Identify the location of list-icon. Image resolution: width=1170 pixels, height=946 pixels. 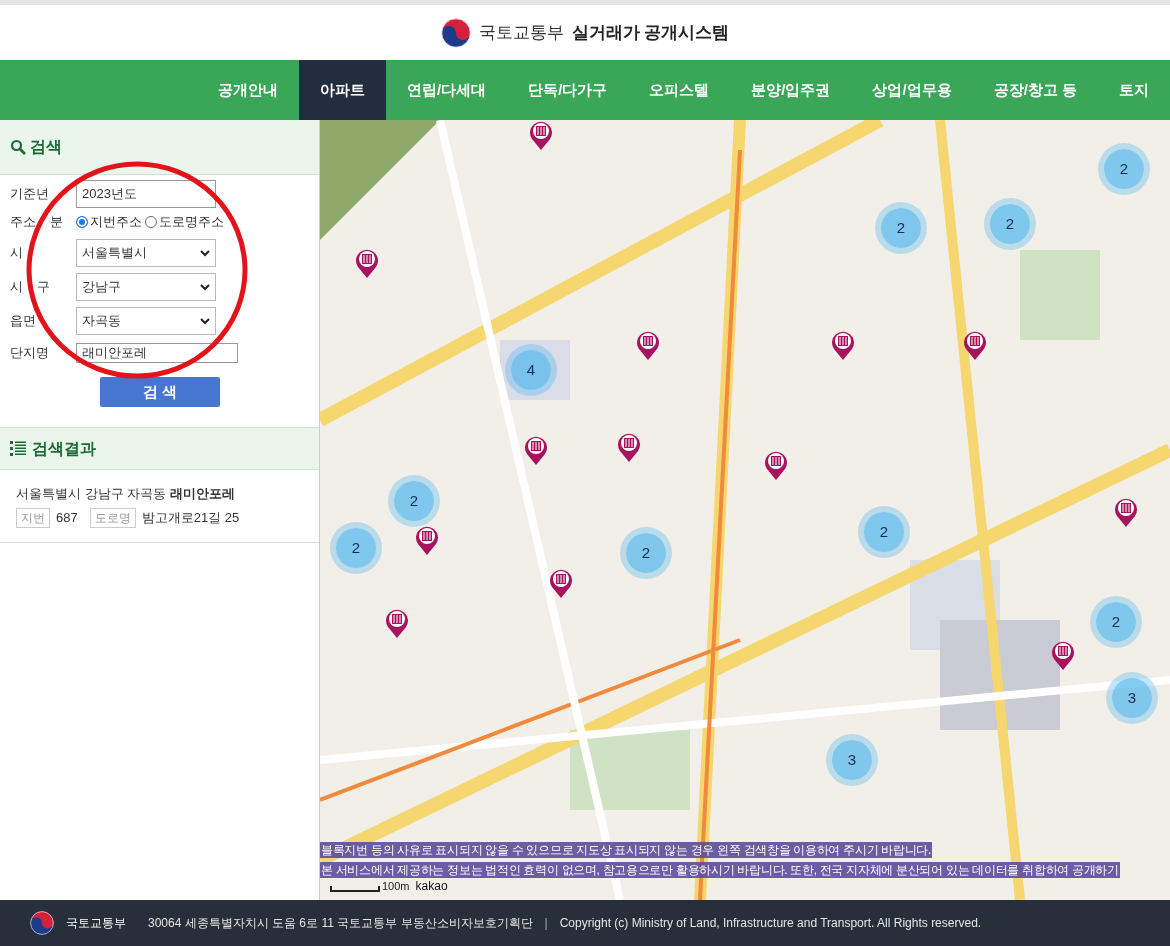
(18, 448).